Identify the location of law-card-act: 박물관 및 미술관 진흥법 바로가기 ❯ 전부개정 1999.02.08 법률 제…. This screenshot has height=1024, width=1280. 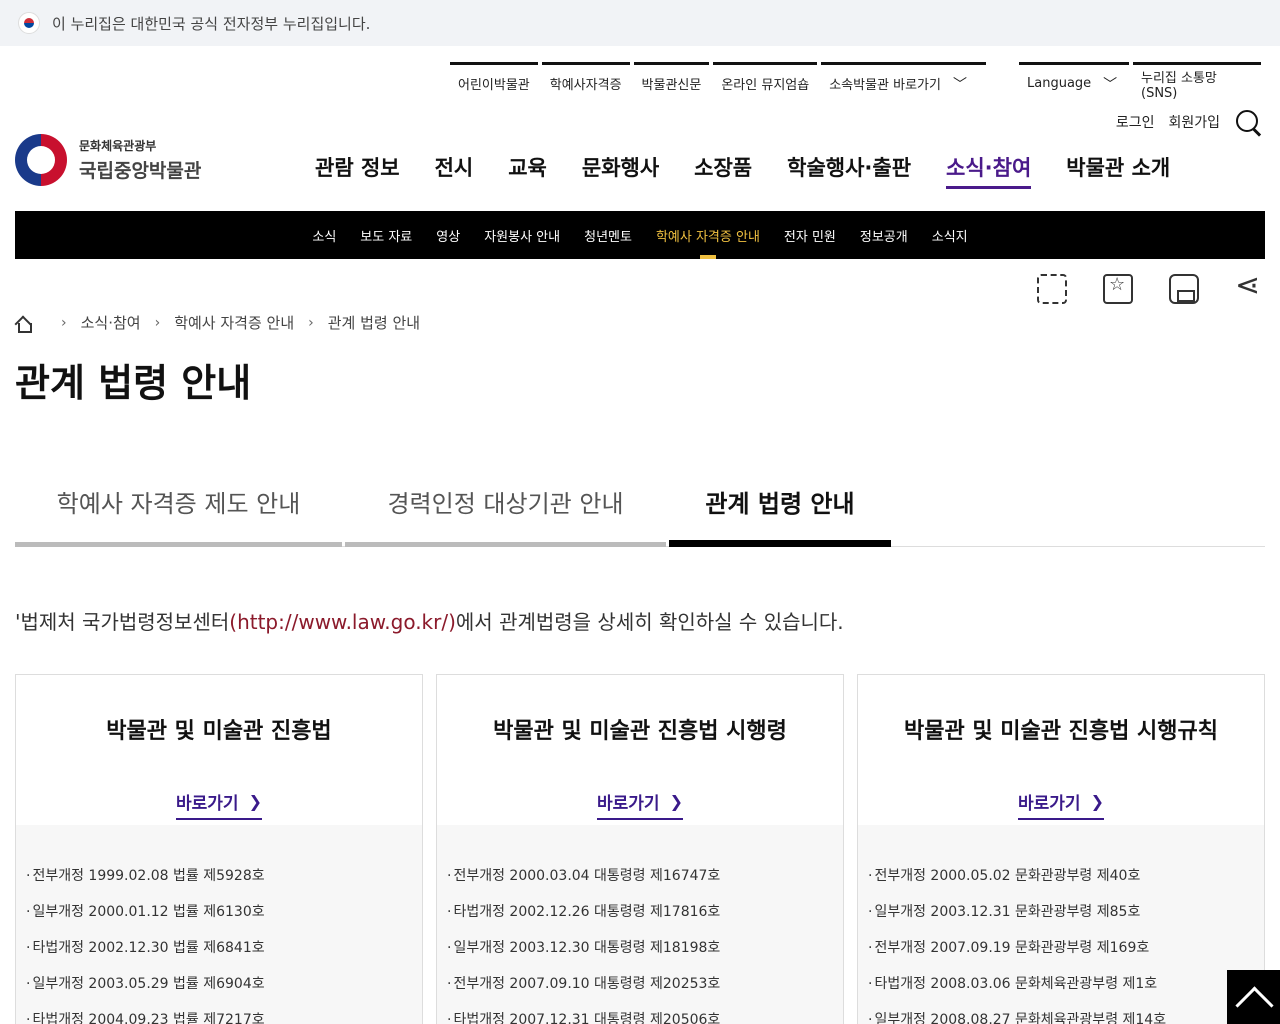
(219, 849).